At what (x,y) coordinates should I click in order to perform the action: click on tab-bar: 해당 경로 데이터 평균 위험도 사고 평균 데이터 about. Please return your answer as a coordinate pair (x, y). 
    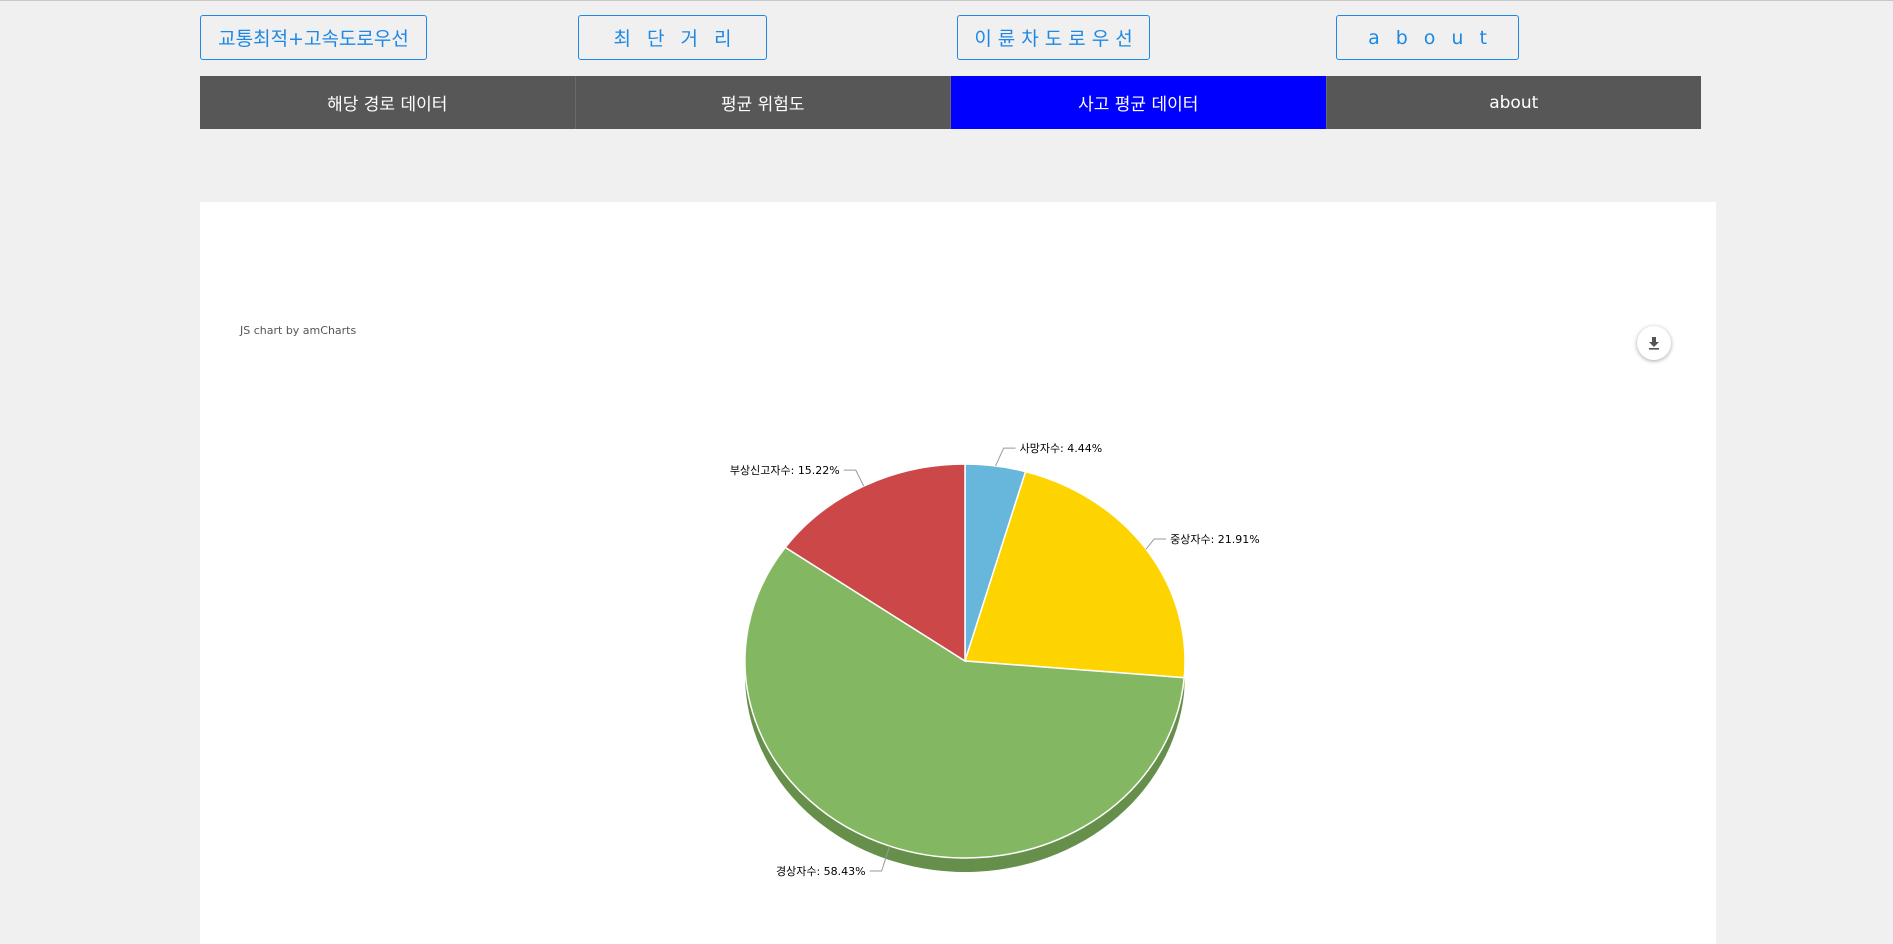
    Looking at the image, I should click on (950, 102).